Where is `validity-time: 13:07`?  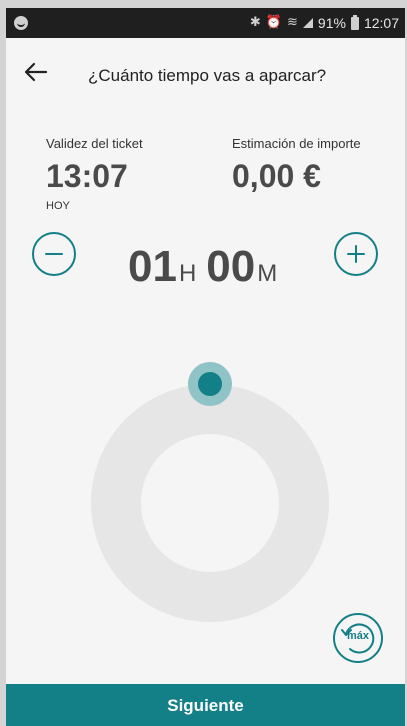
validity-time: 13:07 is located at coordinates (87, 176).